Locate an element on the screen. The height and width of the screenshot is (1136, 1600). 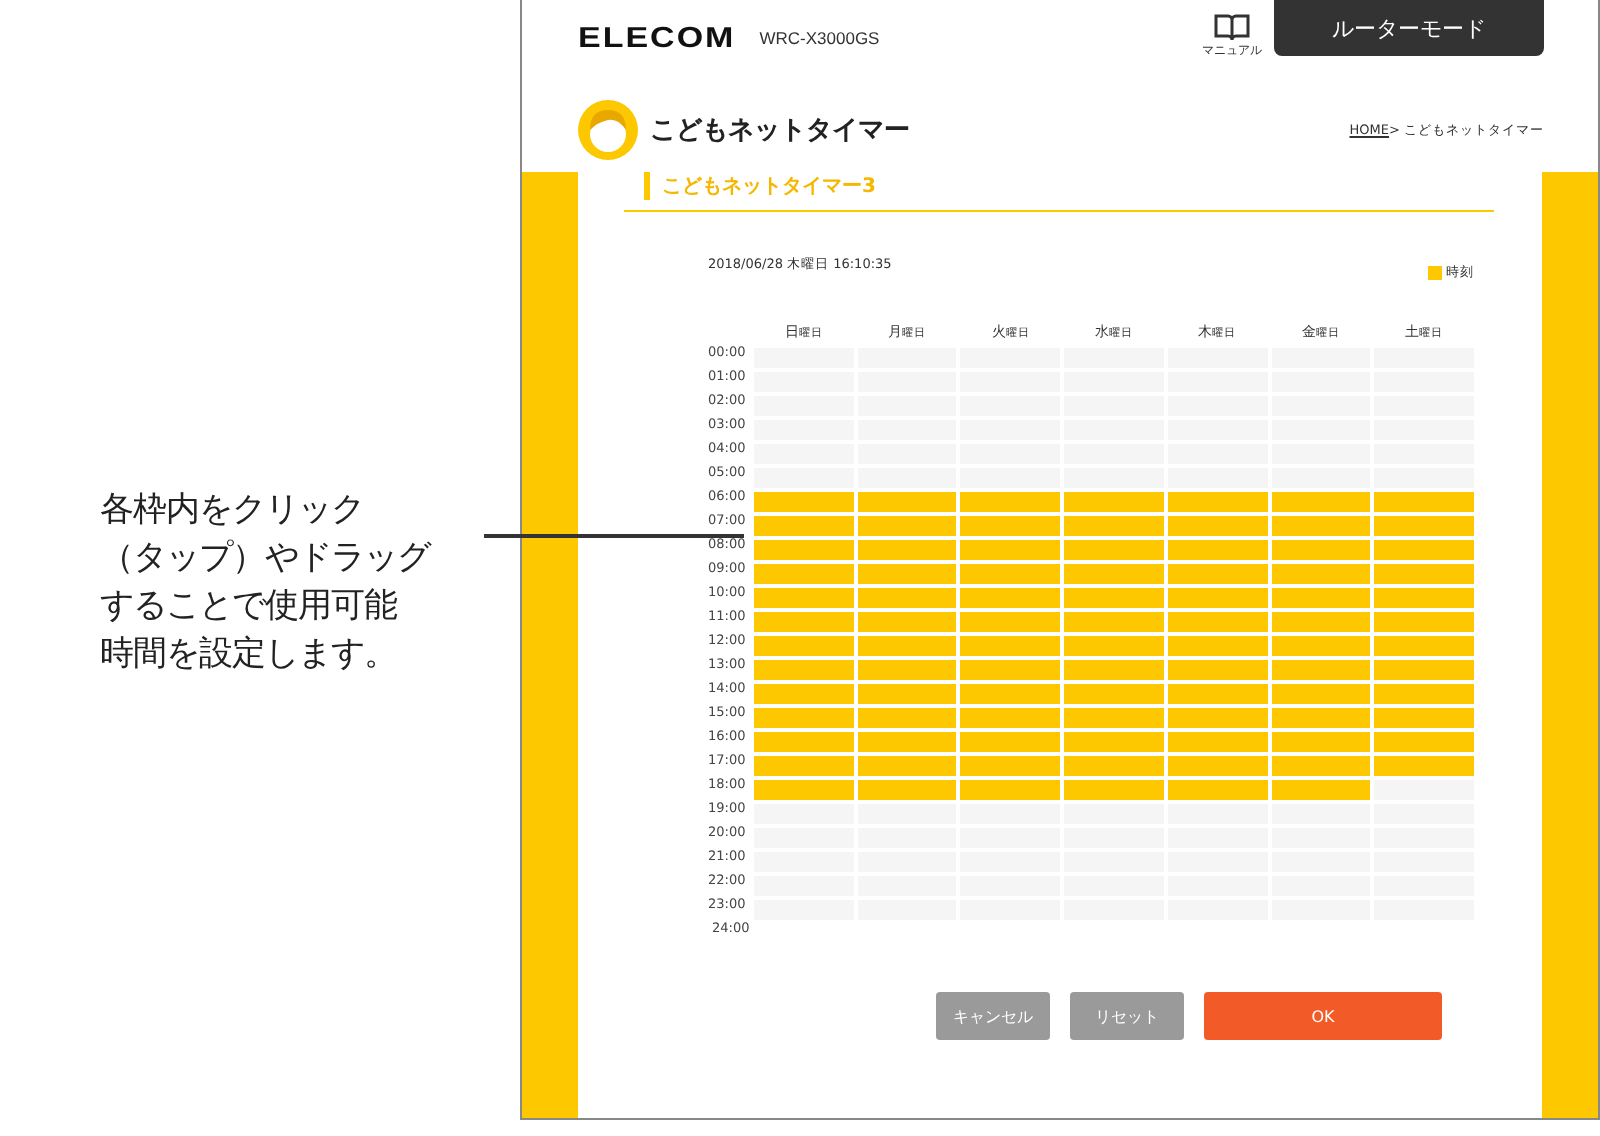
book-icon is located at coordinates (1232, 27).